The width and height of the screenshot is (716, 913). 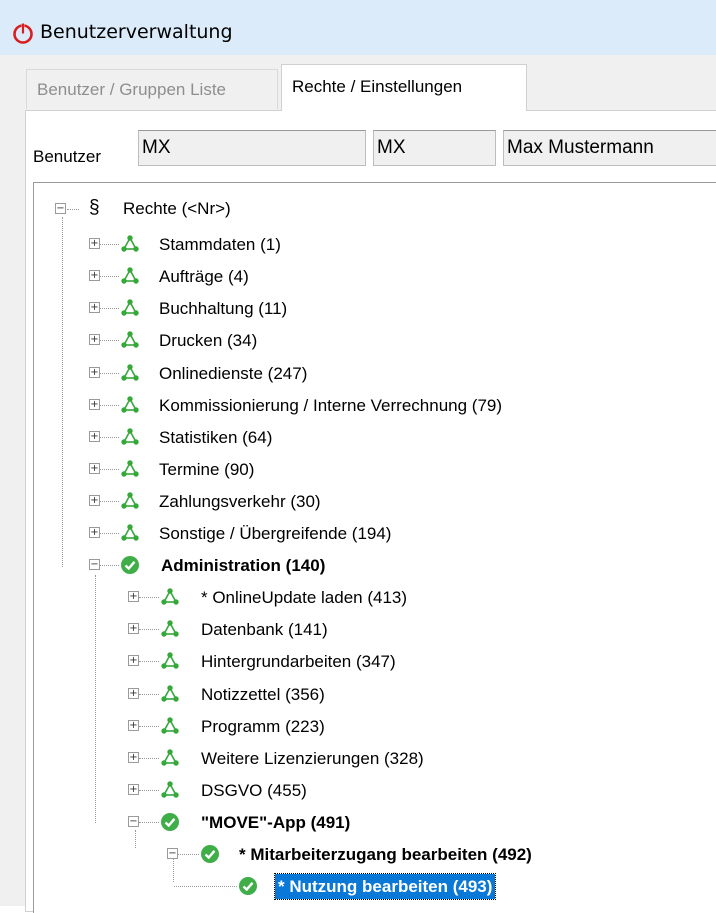 I want to click on tab-benutzer-gruppen-liste: Benutzer / Gruppen Liste, so click(x=152, y=89).